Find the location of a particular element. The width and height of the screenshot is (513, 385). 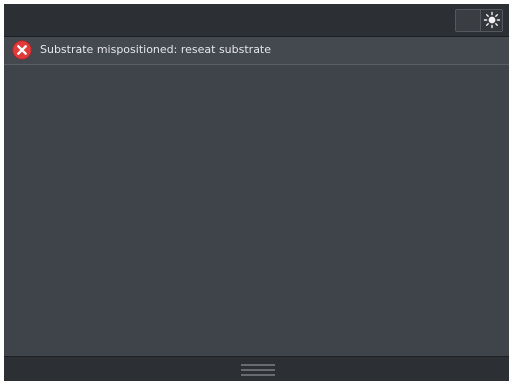

toggle-on-segment is located at coordinates (491, 20).